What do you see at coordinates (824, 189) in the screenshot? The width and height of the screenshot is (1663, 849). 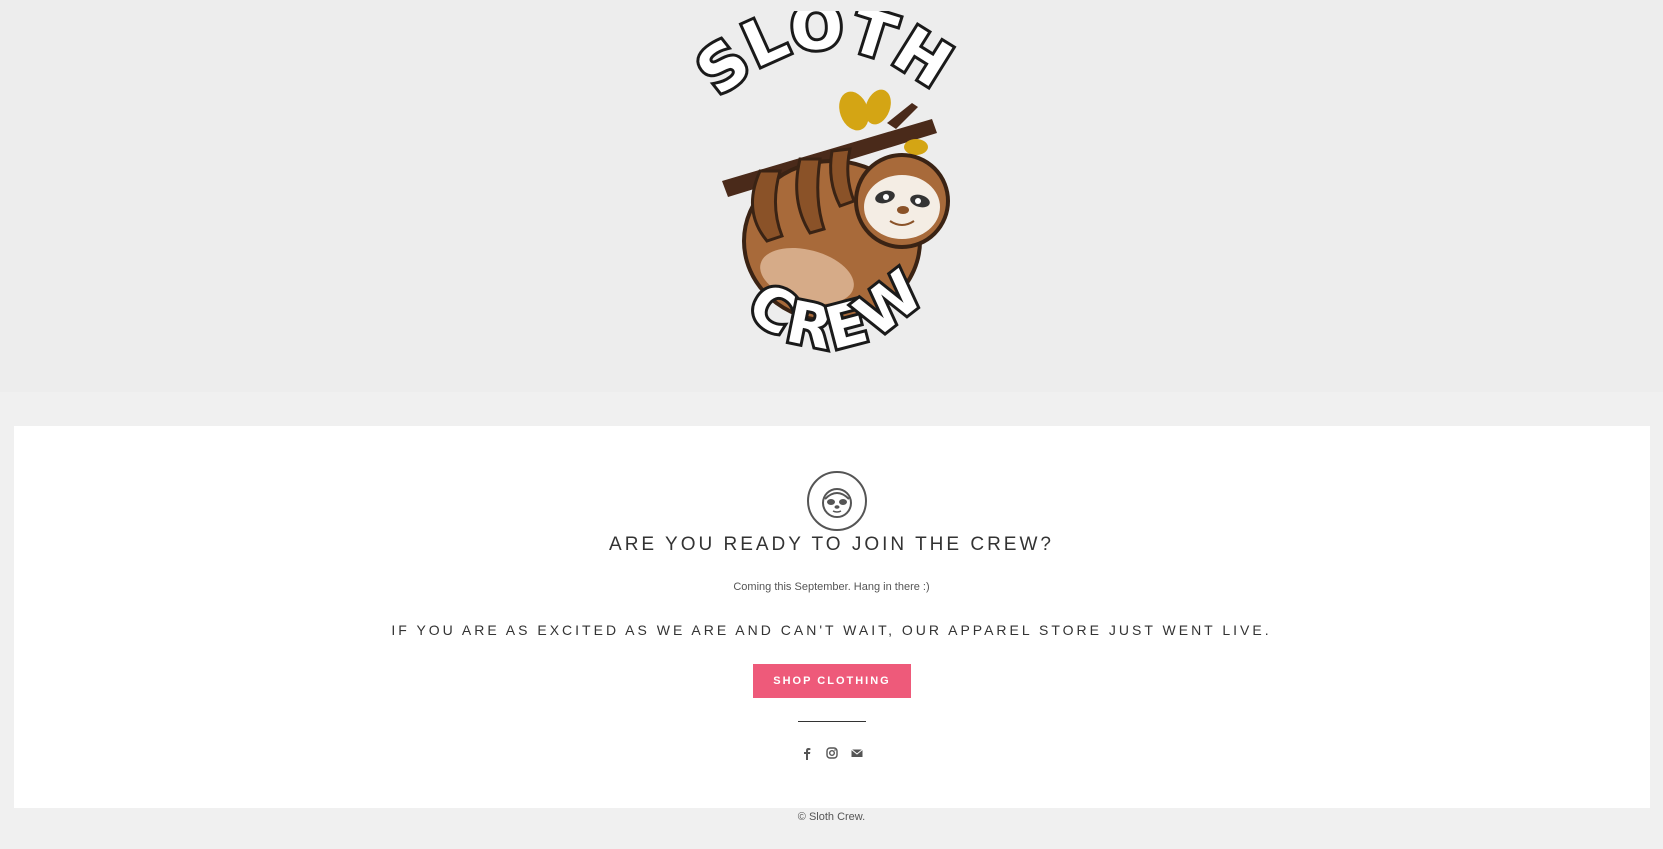 I see `sloth-crew-logo-graphic: SLOTH CREW` at bounding box center [824, 189].